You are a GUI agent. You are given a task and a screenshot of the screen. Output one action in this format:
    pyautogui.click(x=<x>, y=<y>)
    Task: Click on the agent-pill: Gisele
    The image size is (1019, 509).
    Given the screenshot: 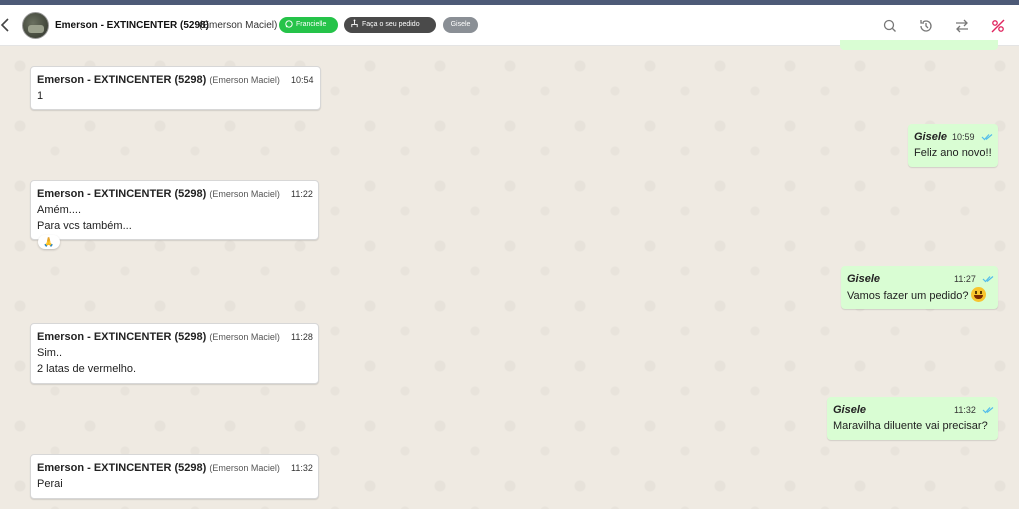 What is the action you would take?
    pyautogui.click(x=460, y=25)
    